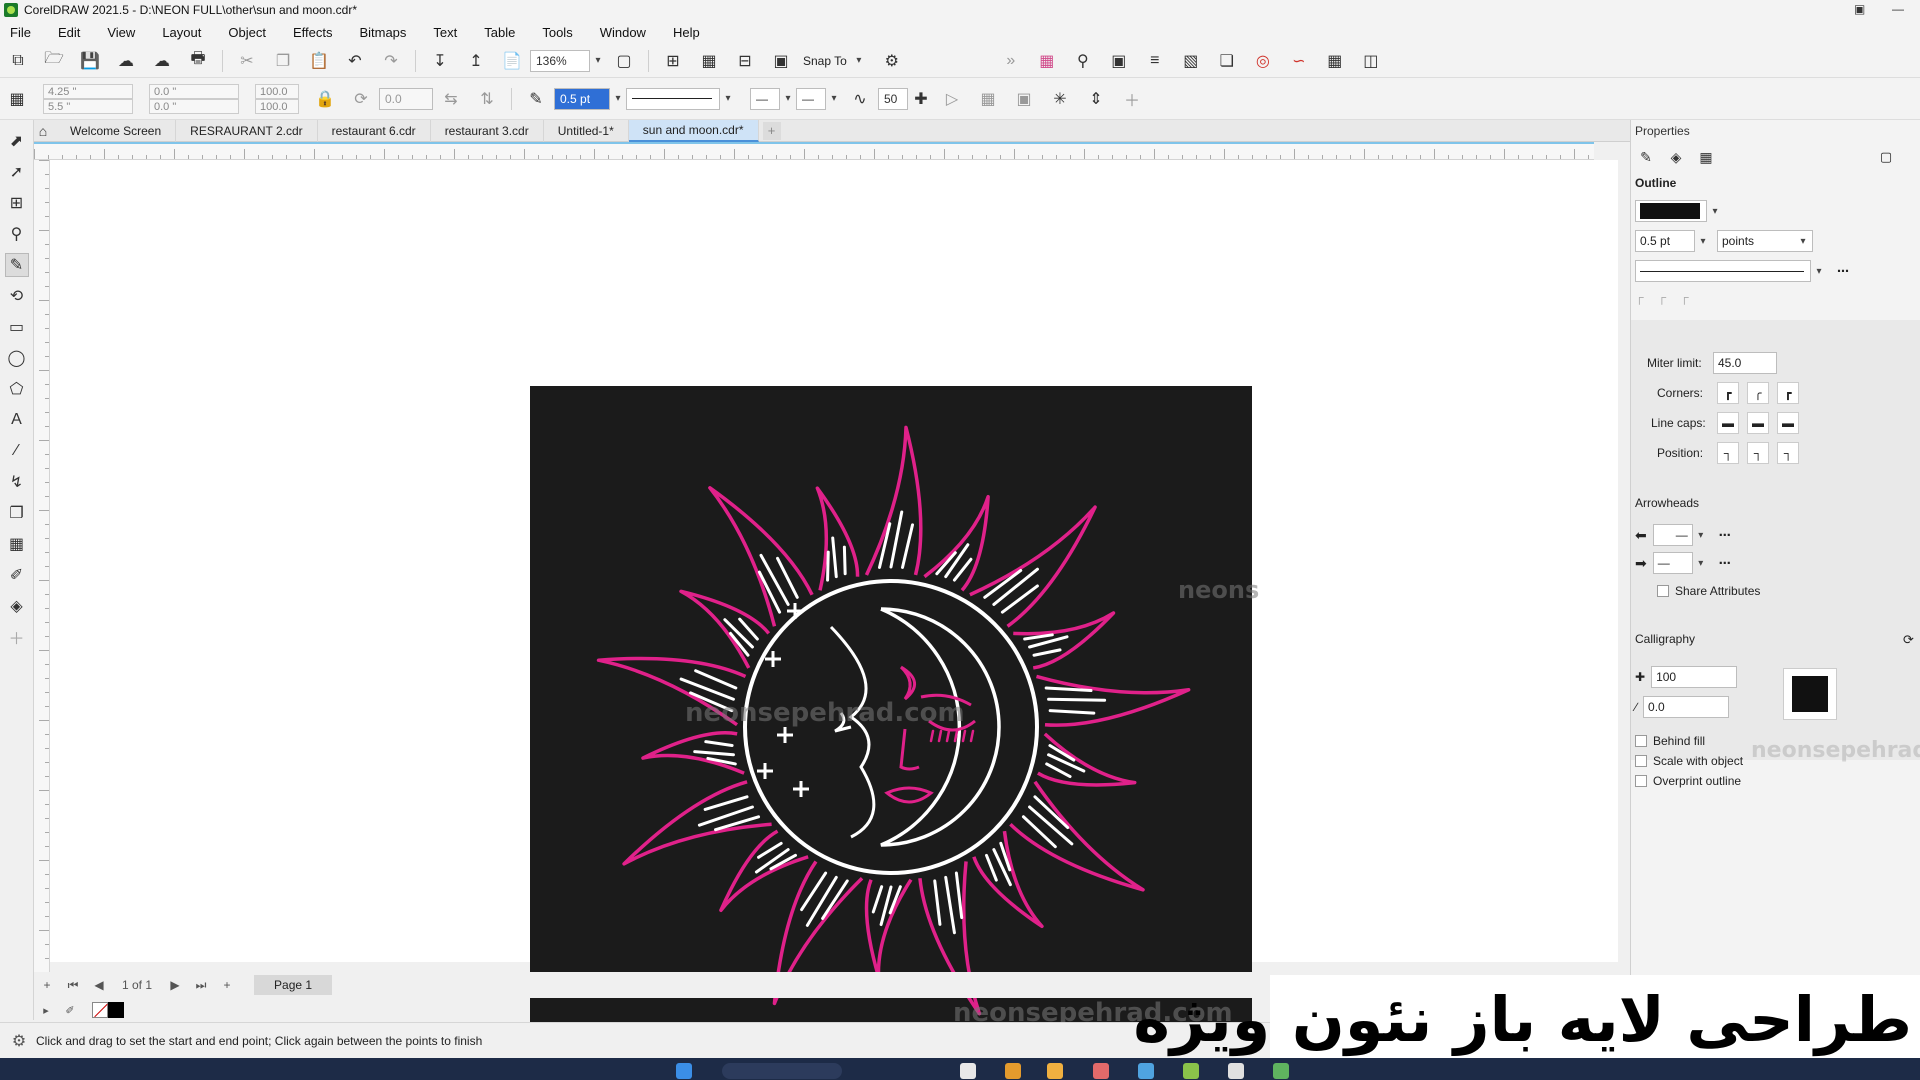  Describe the element at coordinates (673, 61) in the screenshot. I see `show-rulers-icon: ⊞` at that location.